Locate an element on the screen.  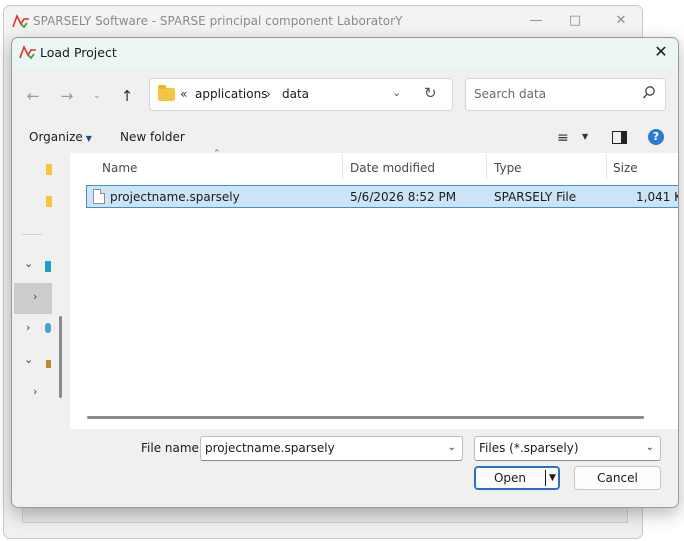
file-icon is located at coordinates (99, 196).